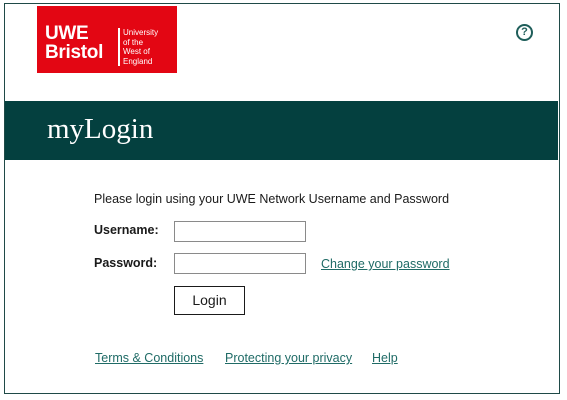 The height and width of the screenshot is (400, 567). I want to click on logo-sub-line: University, so click(141, 32).